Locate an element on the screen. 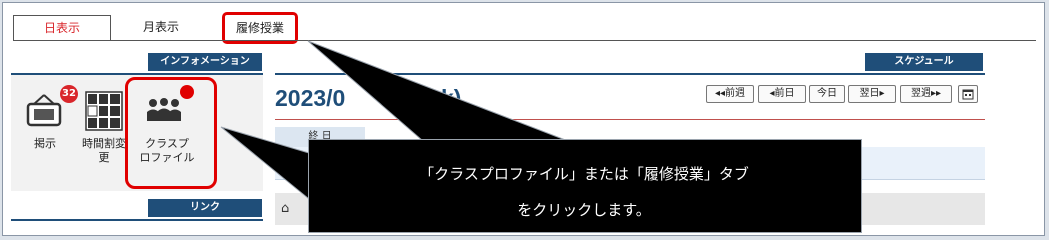 This screenshot has width=1049, height=240. callout-text-line2: をクリックします。 is located at coordinates (584, 210).